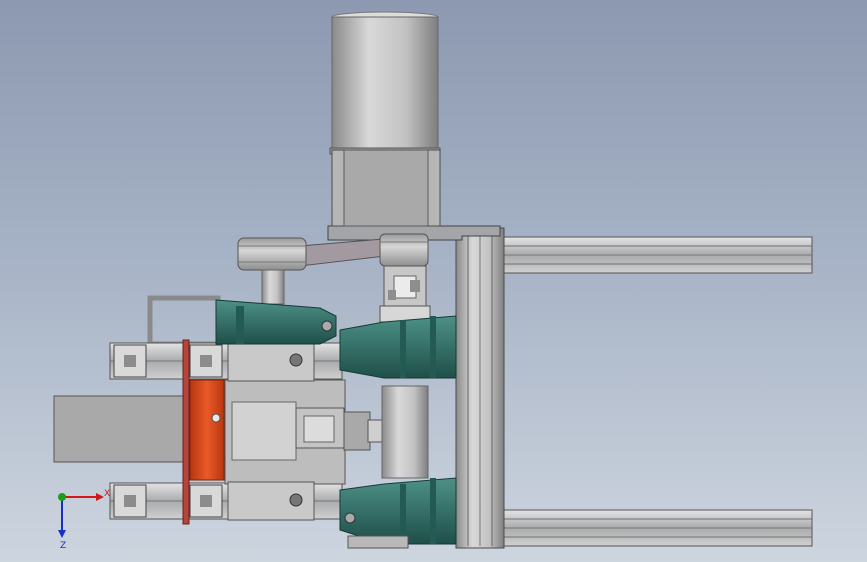  I want to click on drive-pulley-right, so click(404, 250).